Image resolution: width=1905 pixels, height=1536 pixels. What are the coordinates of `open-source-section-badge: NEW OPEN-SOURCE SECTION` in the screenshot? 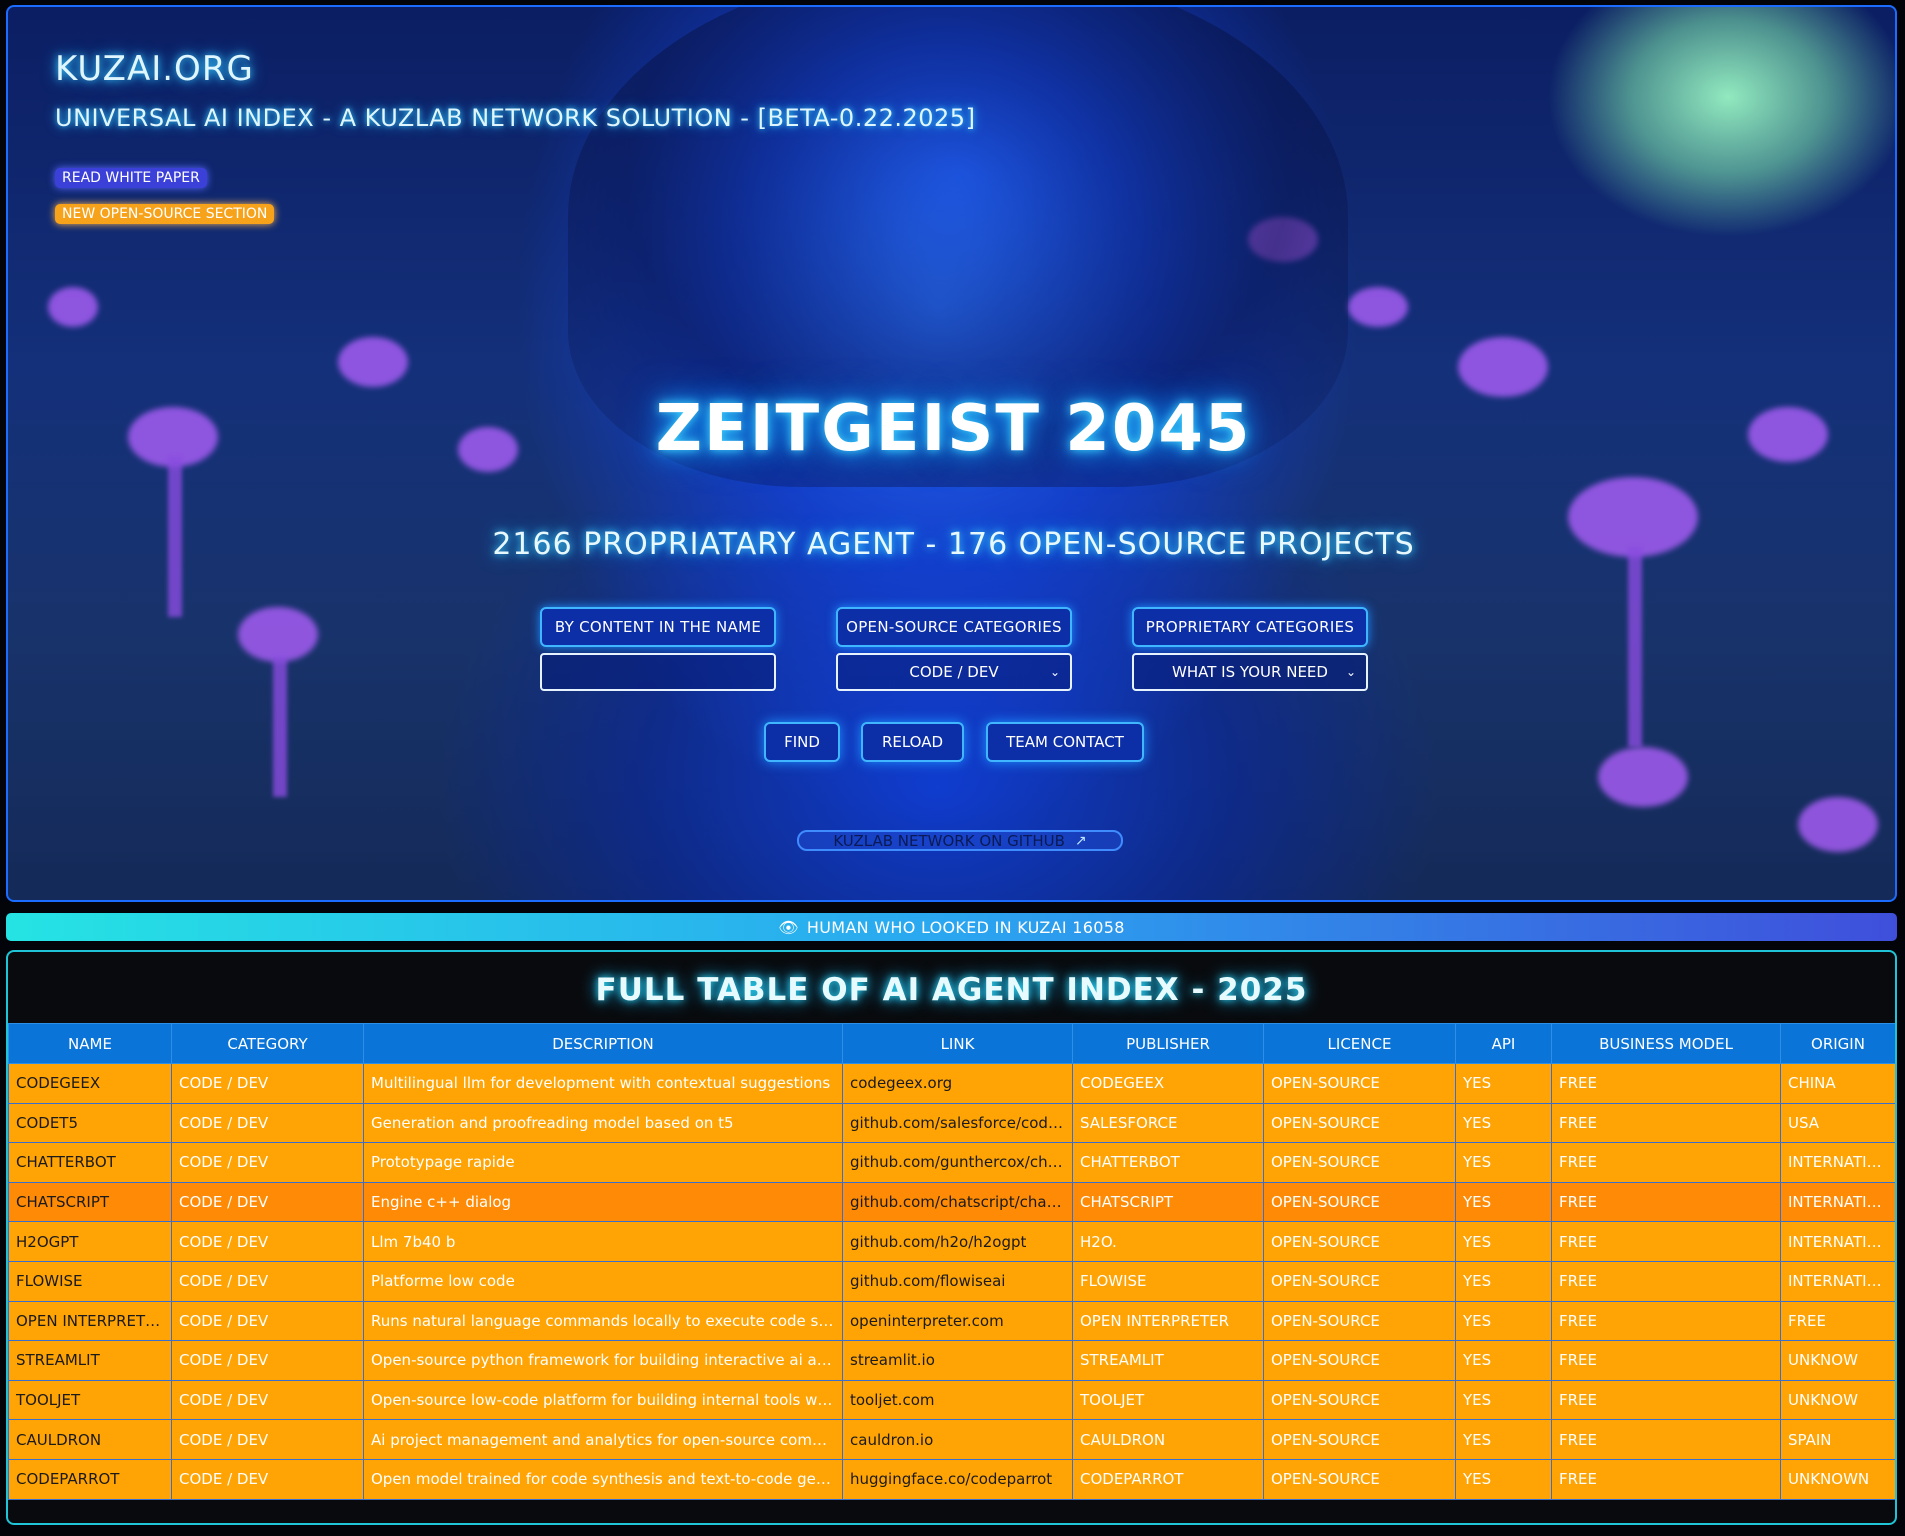 It's located at (165, 214).